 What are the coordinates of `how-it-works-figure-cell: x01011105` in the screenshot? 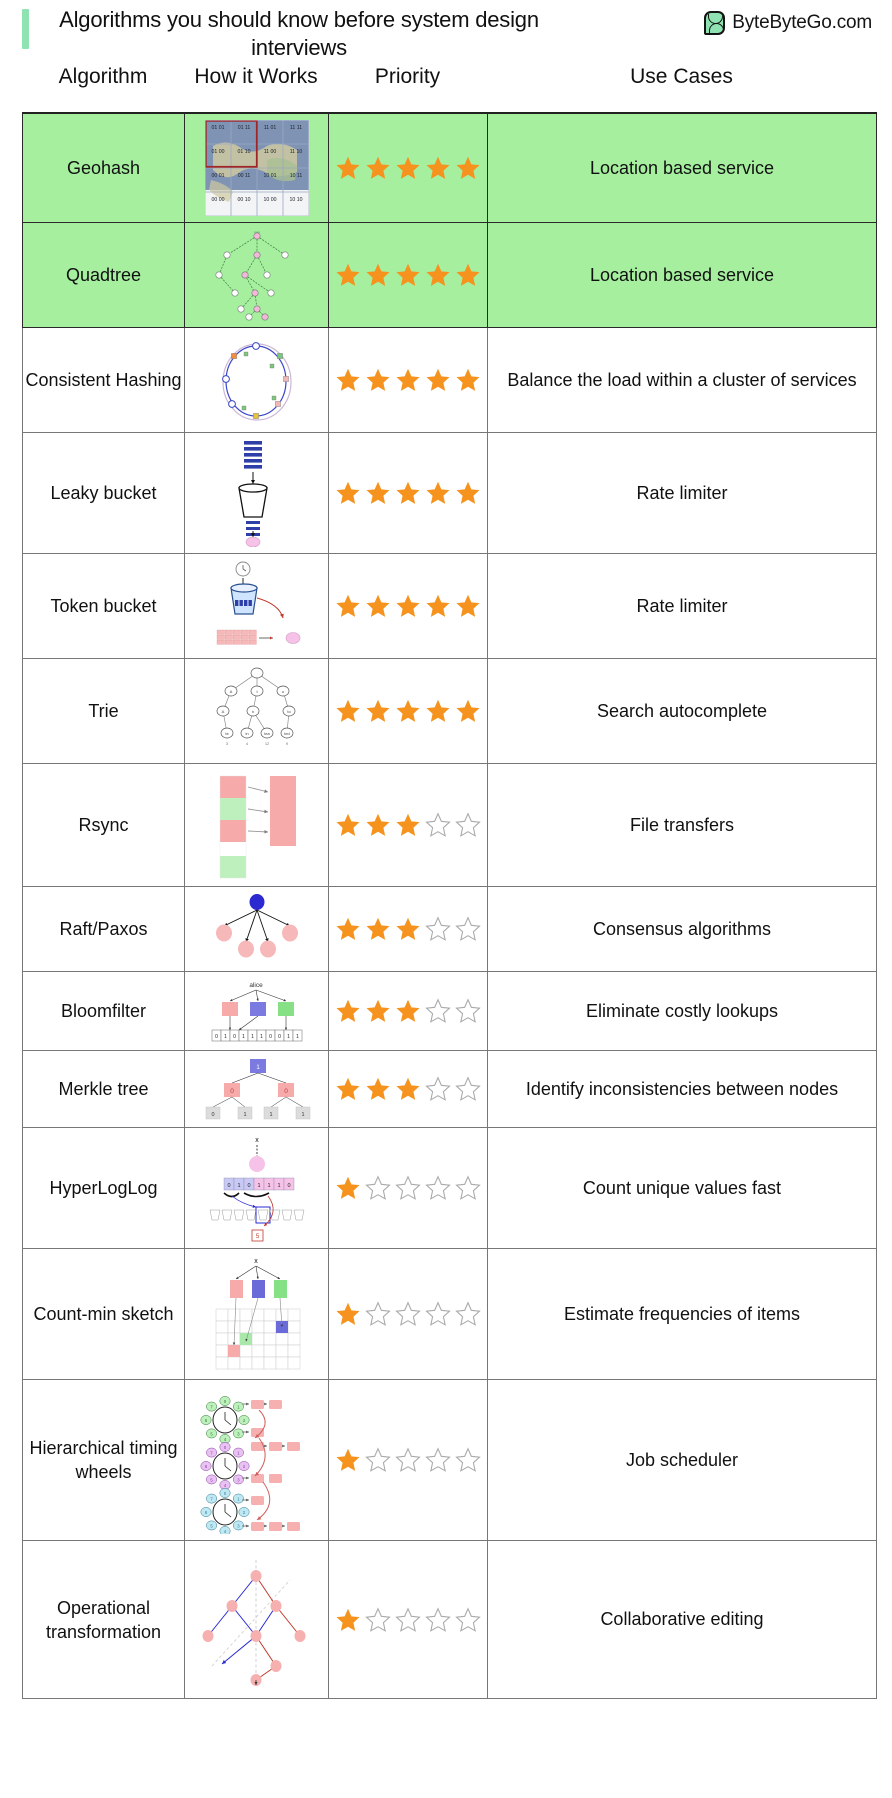 It's located at (256, 1188).